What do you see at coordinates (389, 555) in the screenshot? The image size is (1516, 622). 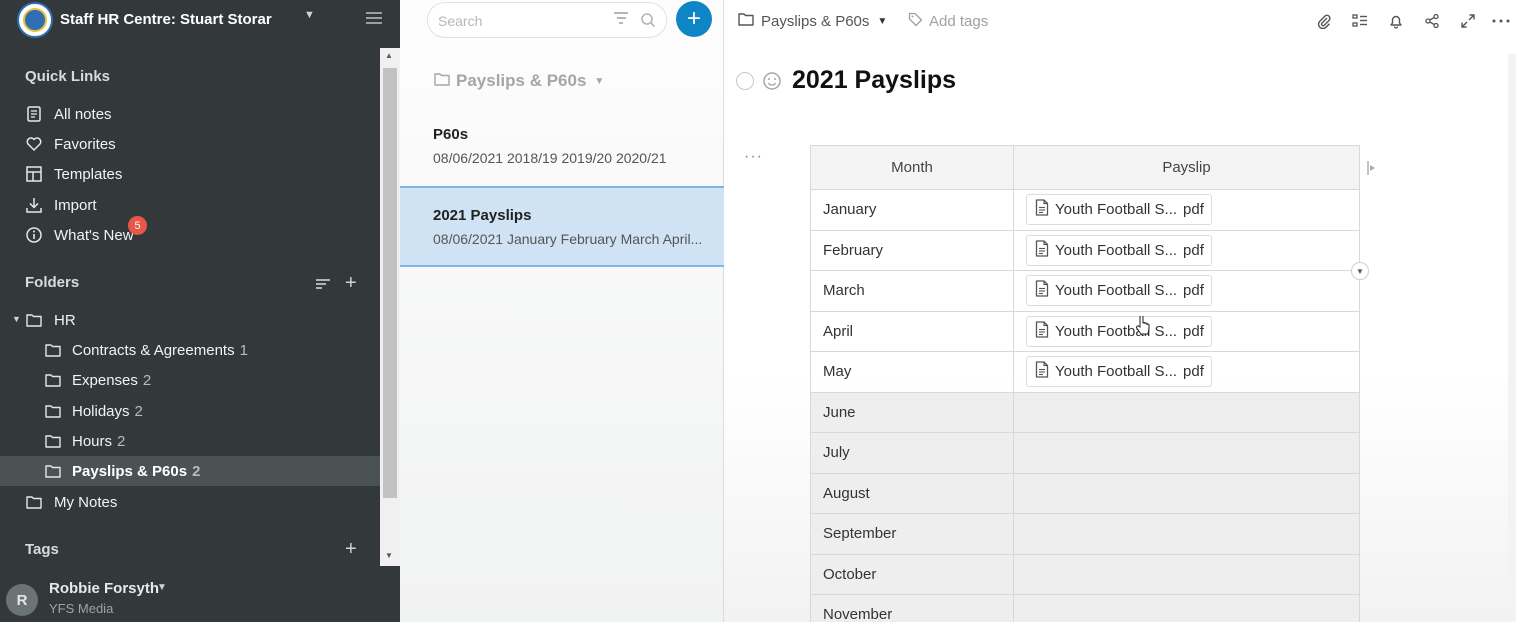 I see `scroll-down-icon: ▼` at bounding box center [389, 555].